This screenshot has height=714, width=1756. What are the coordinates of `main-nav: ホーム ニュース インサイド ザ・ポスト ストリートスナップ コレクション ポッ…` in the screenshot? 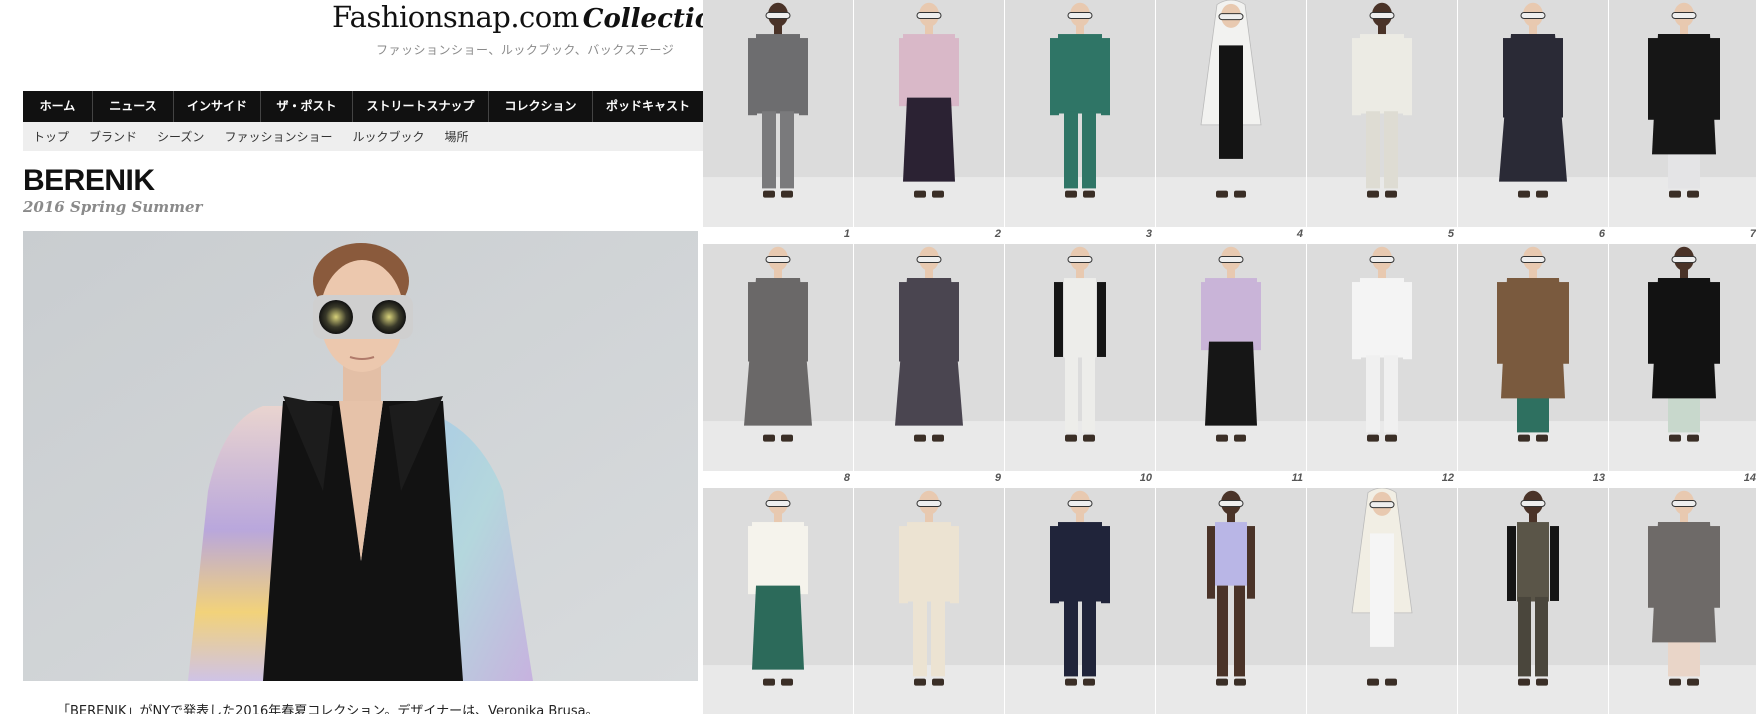 It's located at (363, 106).